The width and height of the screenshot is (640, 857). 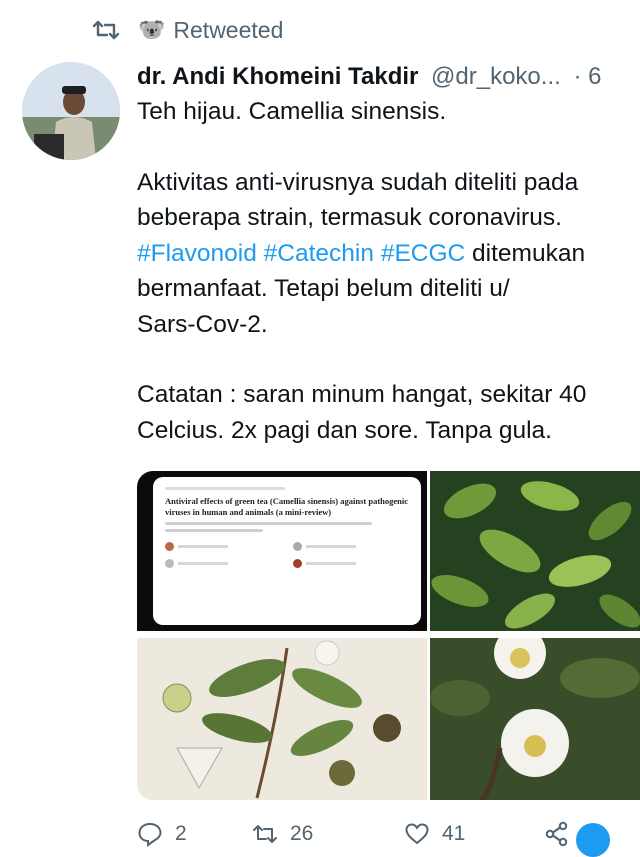 What do you see at coordinates (194, 834) in the screenshot?
I see `reply-button: 2` at bounding box center [194, 834].